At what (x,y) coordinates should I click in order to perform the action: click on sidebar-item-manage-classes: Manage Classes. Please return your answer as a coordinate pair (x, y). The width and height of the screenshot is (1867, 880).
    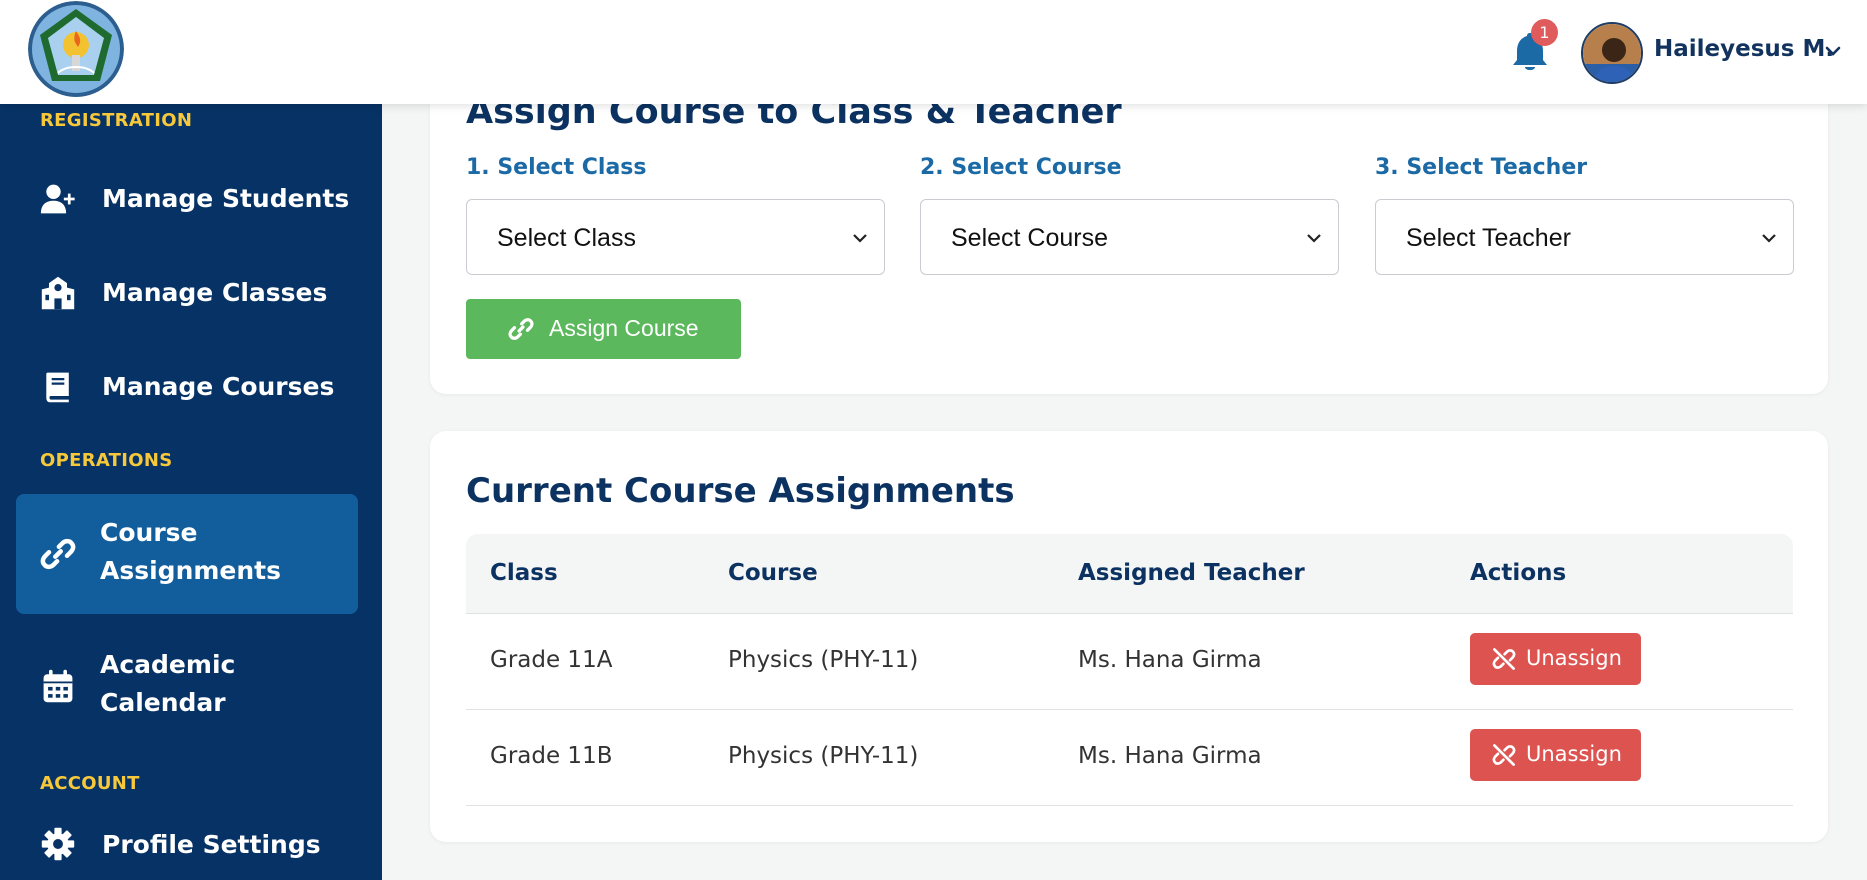
    Looking at the image, I should click on (187, 293).